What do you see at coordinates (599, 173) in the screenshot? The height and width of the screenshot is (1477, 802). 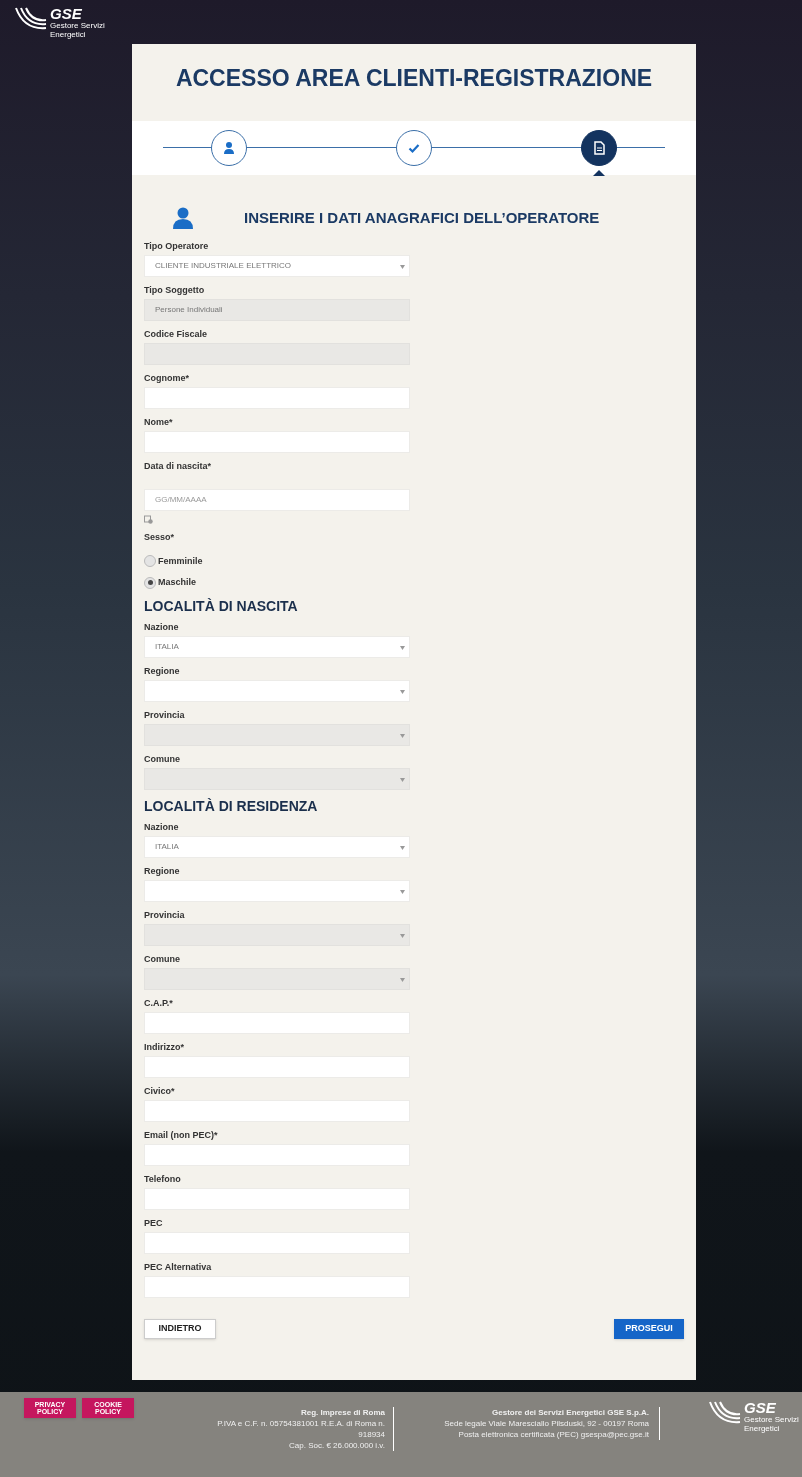 I see `active-step-pointer` at bounding box center [599, 173].